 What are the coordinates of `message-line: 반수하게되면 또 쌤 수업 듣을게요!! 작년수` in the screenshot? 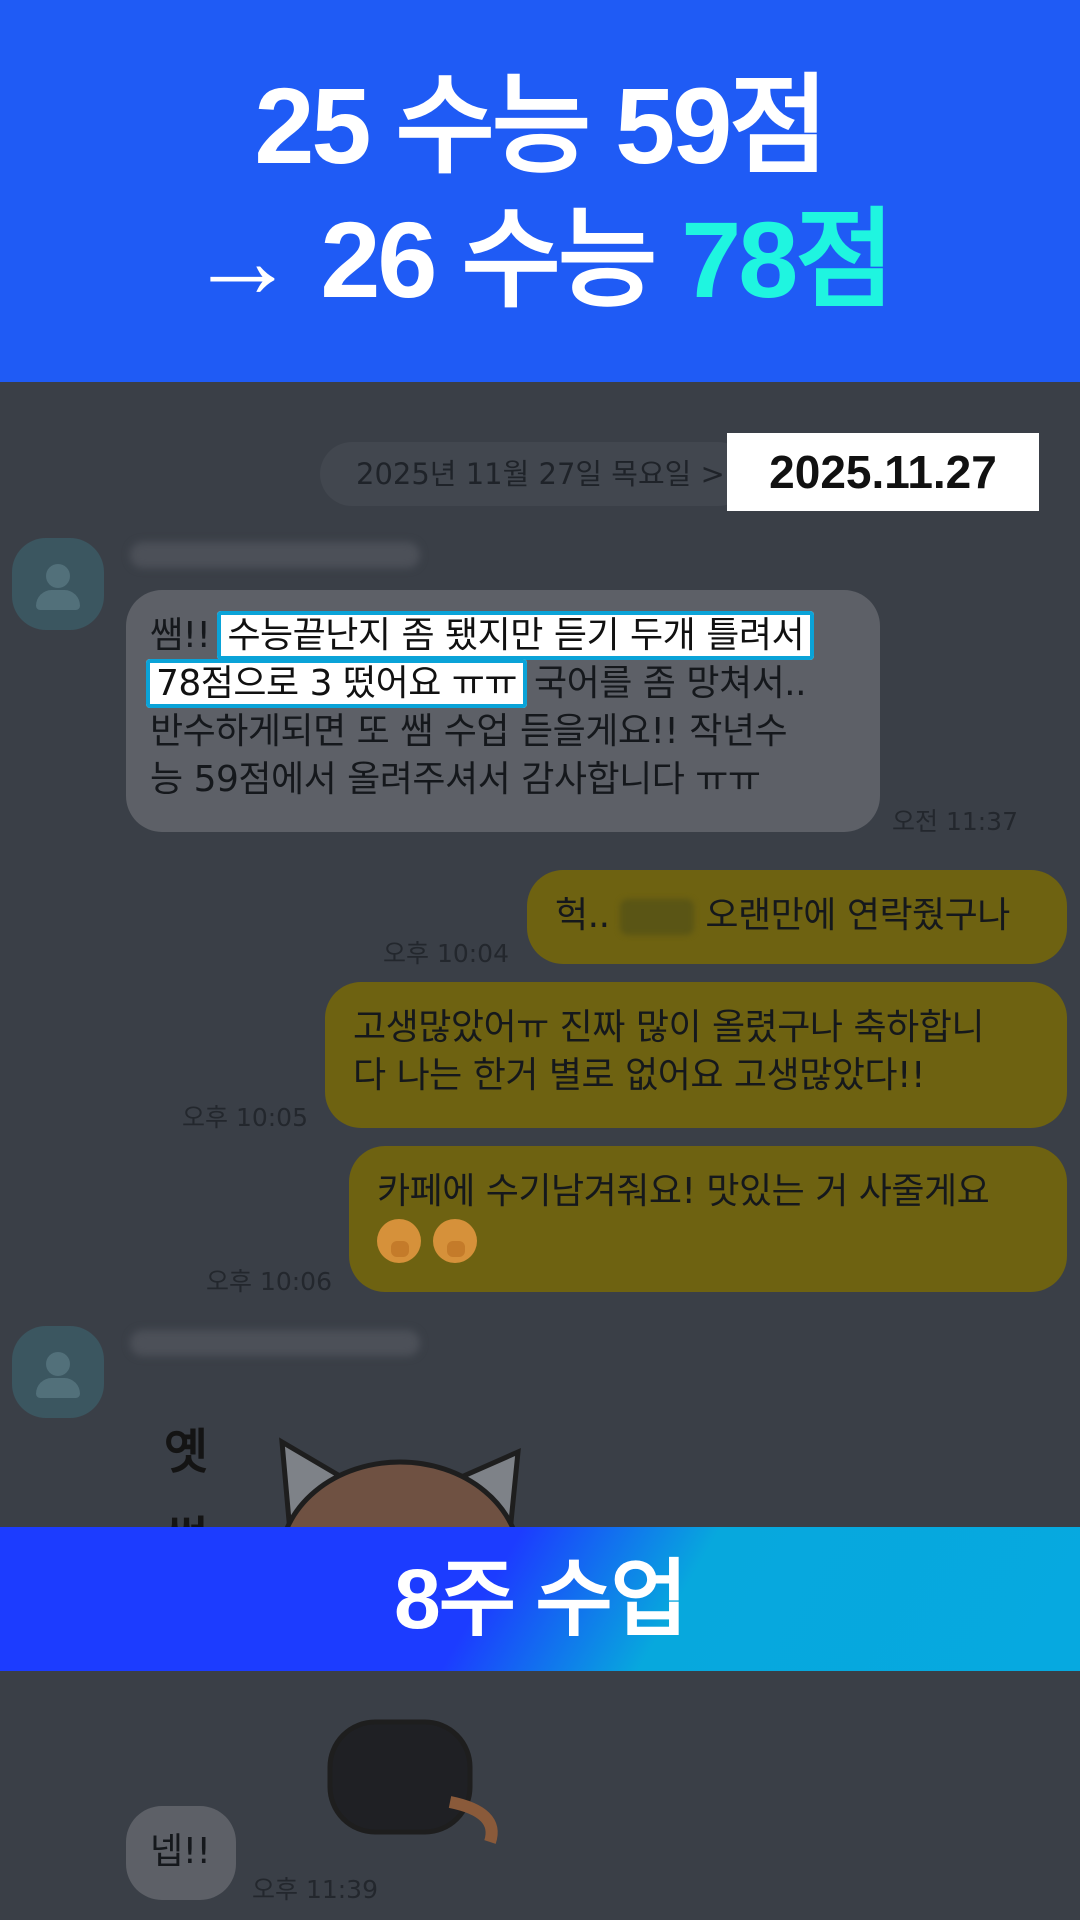 It's located at (469, 731).